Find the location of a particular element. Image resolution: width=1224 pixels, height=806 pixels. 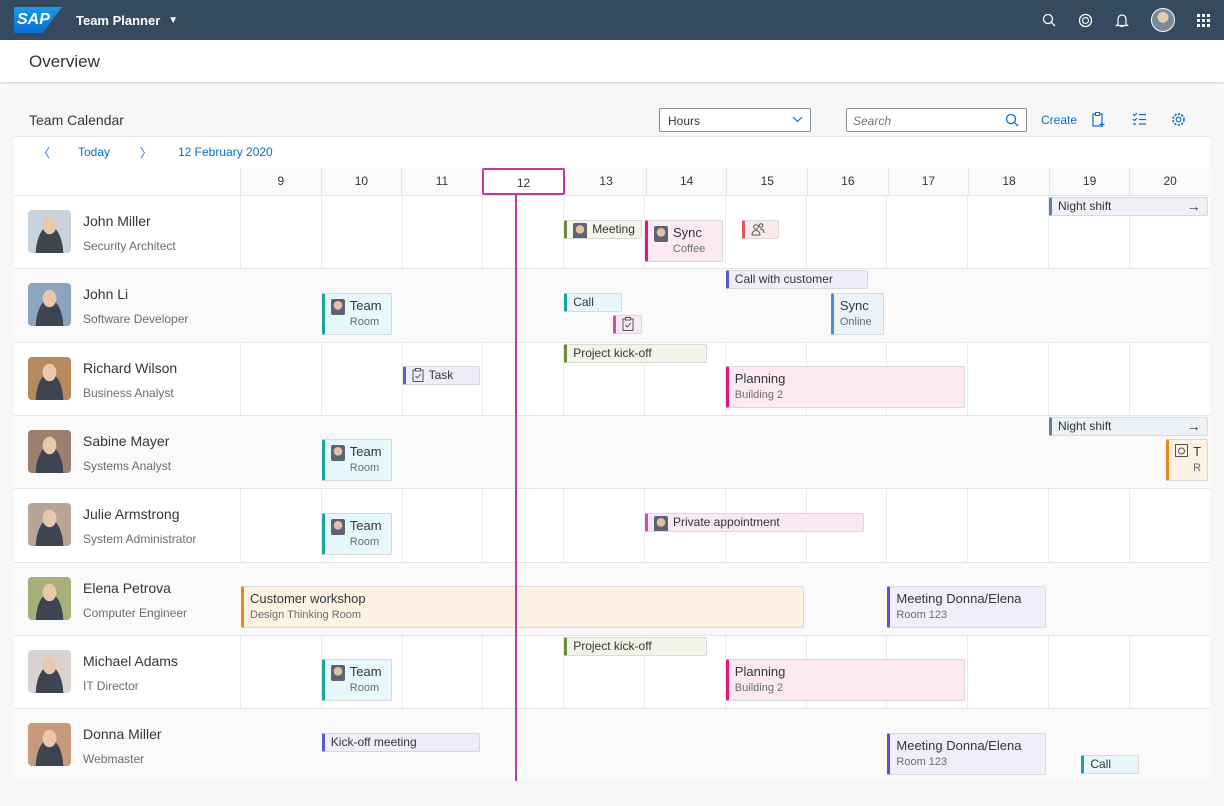

appointment: Task is located at coordinates (441, 376).